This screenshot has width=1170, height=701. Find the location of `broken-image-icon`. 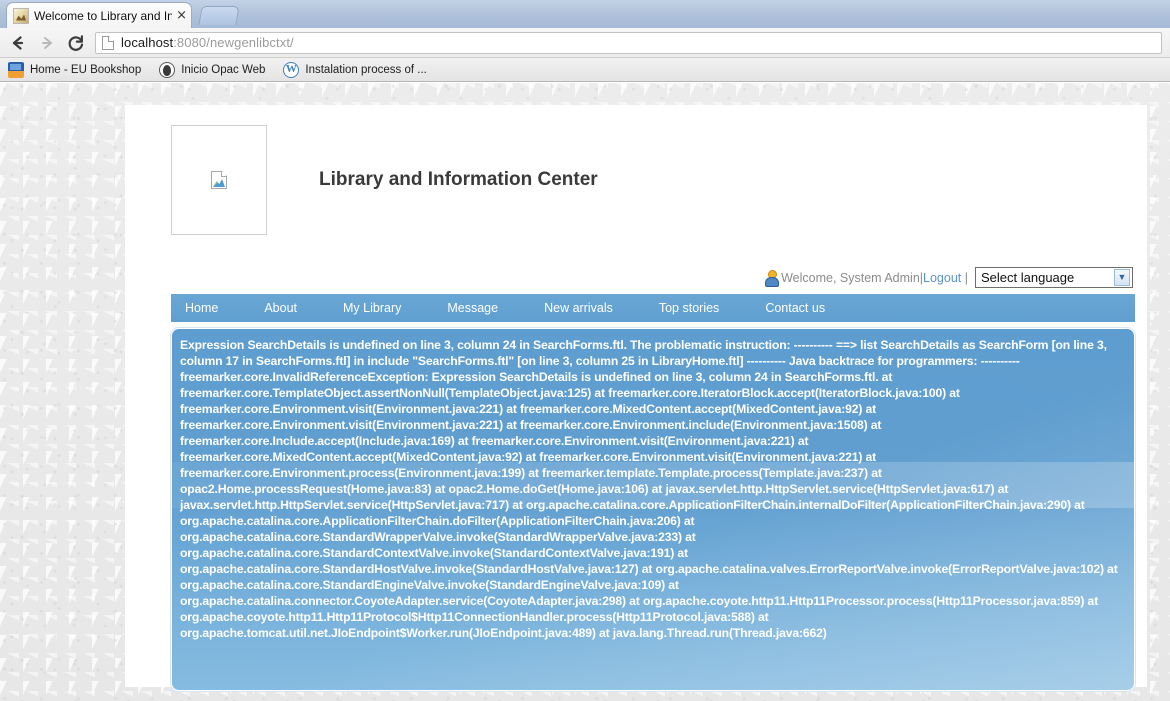

broken-image-icon is located at coordinates (219, 180).